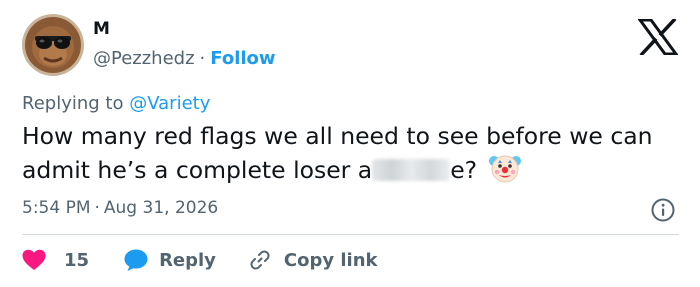  I want to click on tweet-date: Aug 31, 2026, so click(161, 208).